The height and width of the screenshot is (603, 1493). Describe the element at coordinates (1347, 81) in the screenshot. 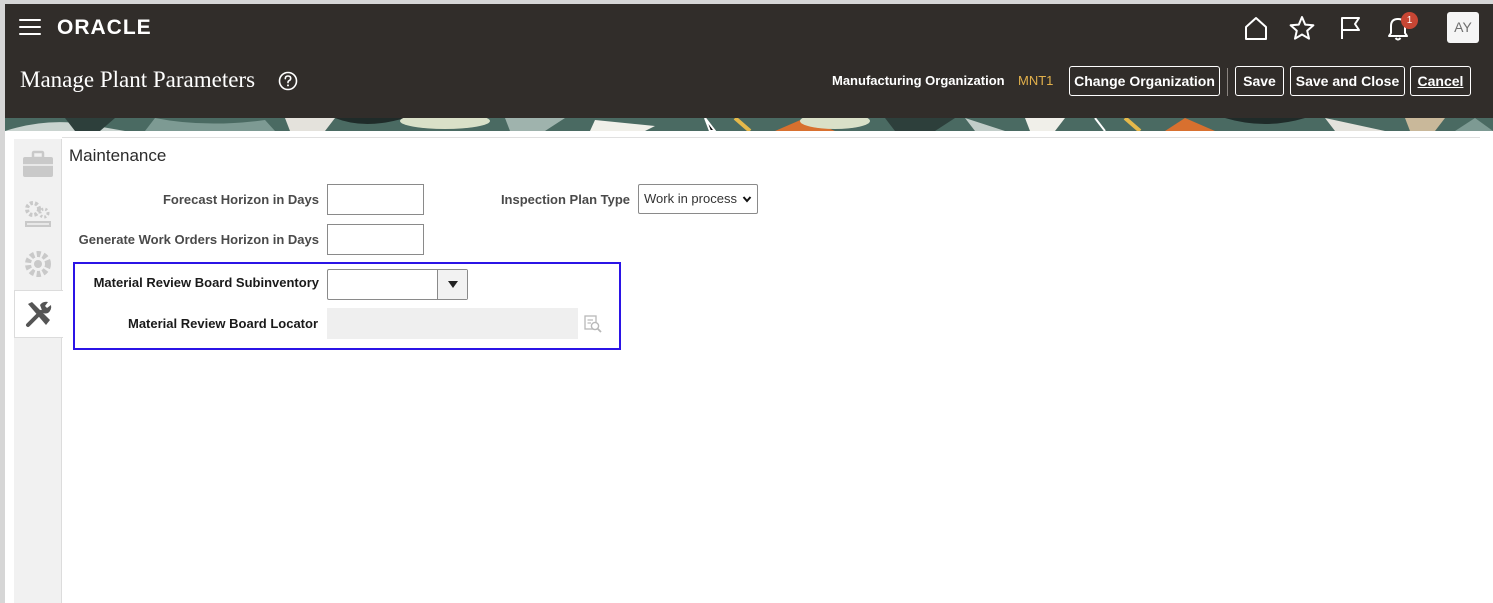

I see `save-and-close-button: Save and Close` at that location.